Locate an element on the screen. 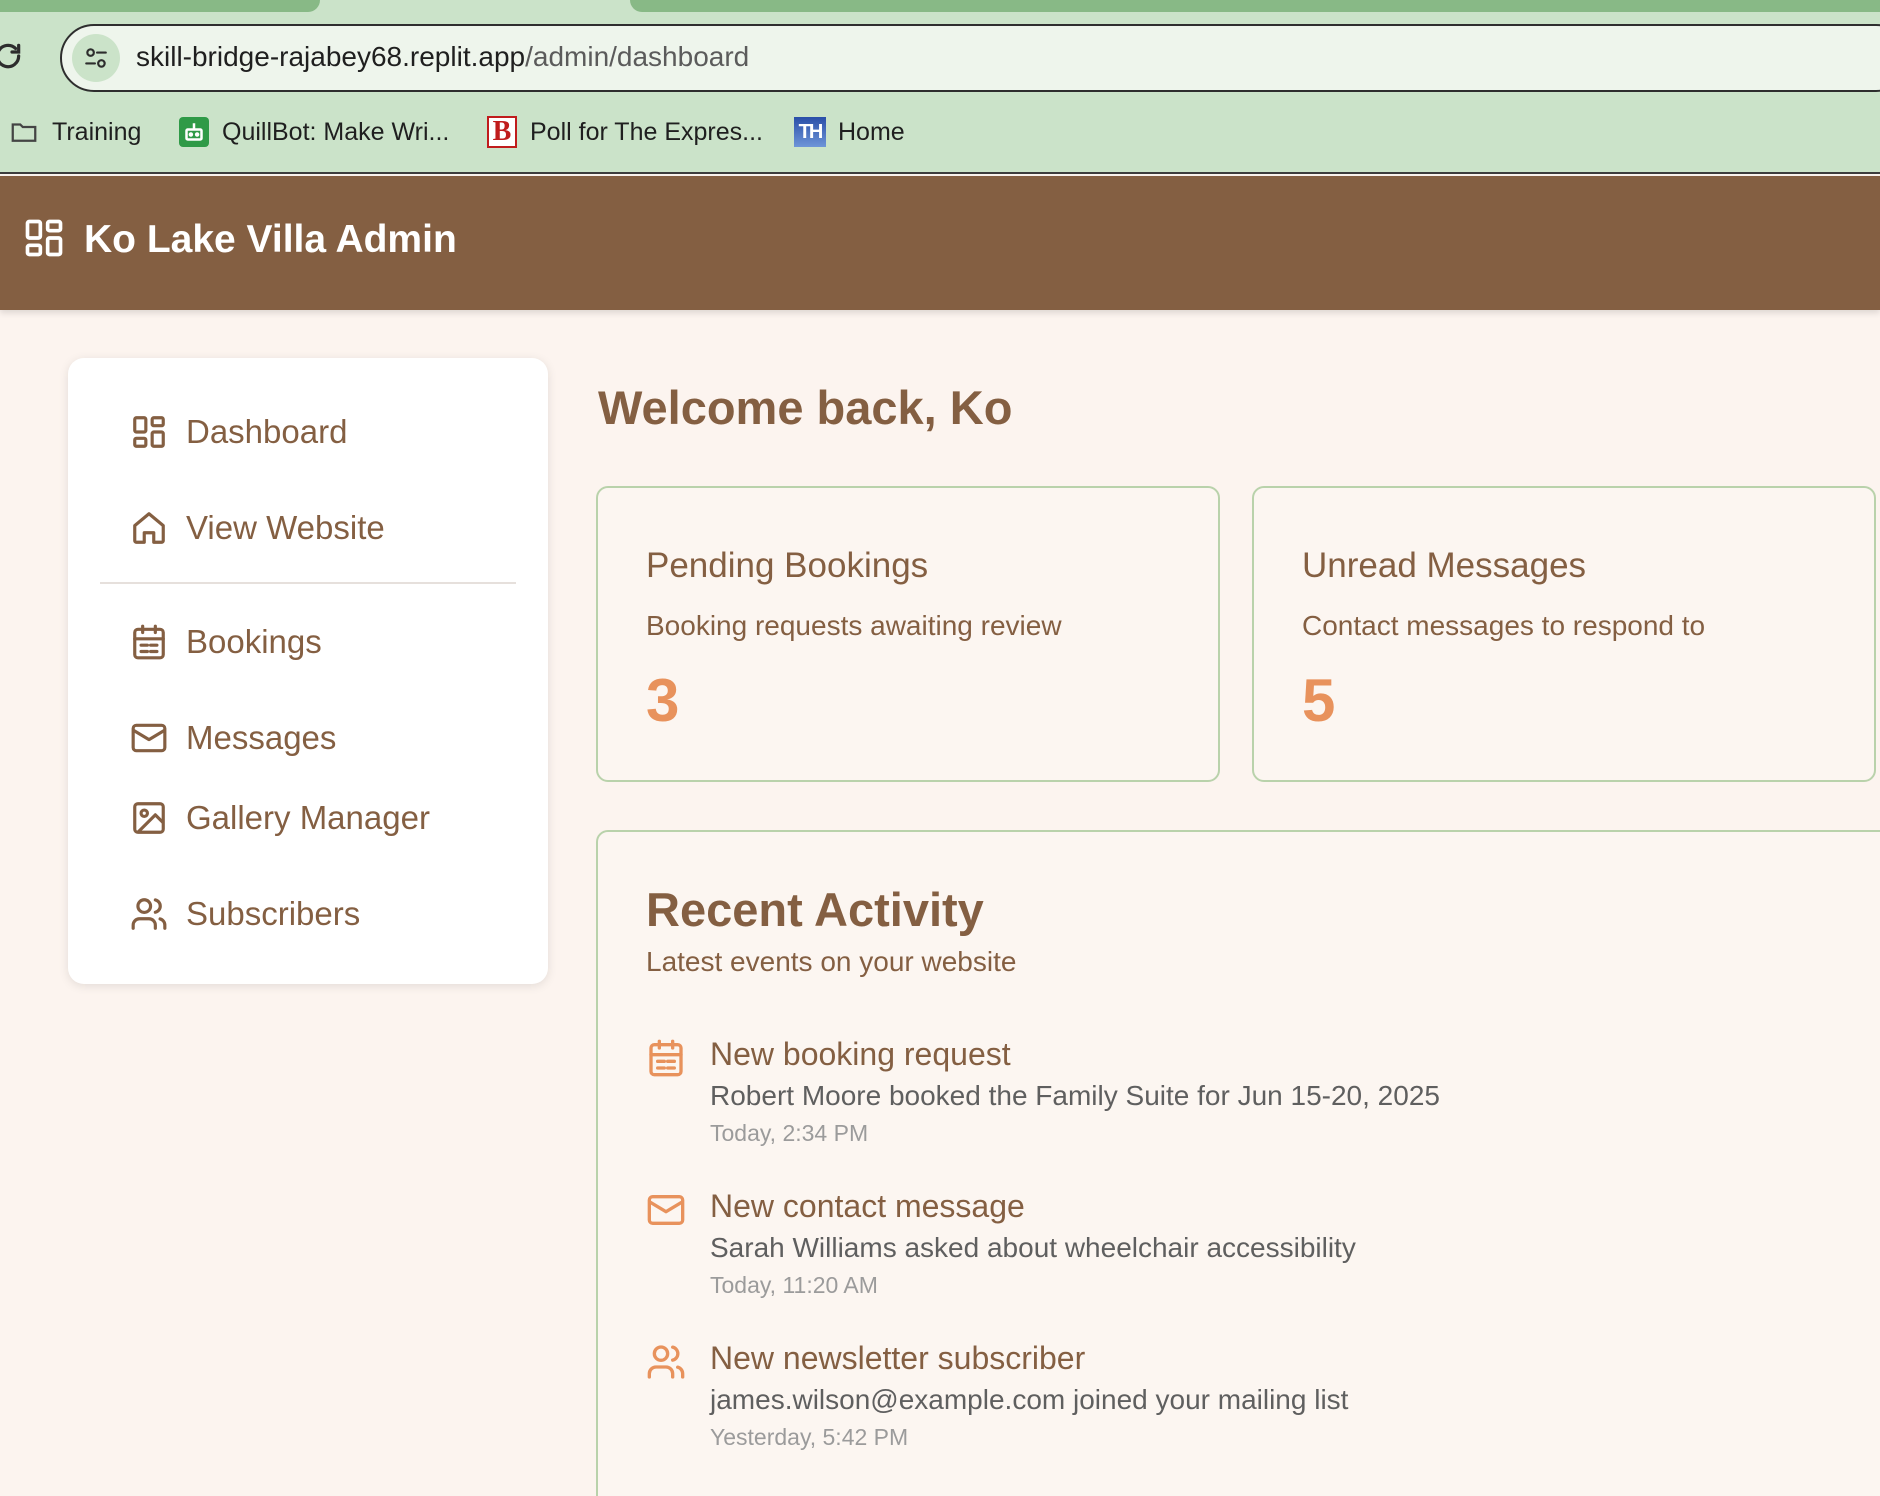 This screenshot has height=1496, width=1880. url-path: /admin/dashboard is located at coordinates (637, 56).